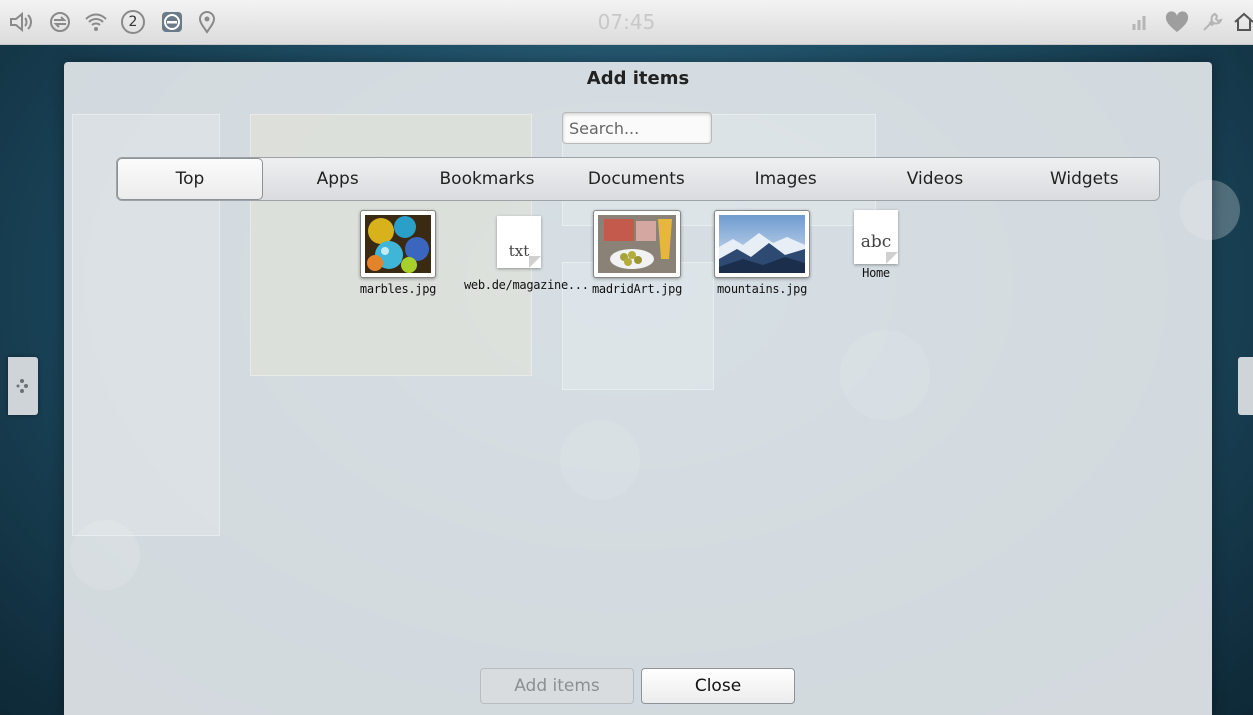 Image resolution: width=1253 pixels, height=715 pixels. What do you see at coordinates (785, 179) in the screenshot?
I see `tab-images: Images` at bounding box center [785, 179].